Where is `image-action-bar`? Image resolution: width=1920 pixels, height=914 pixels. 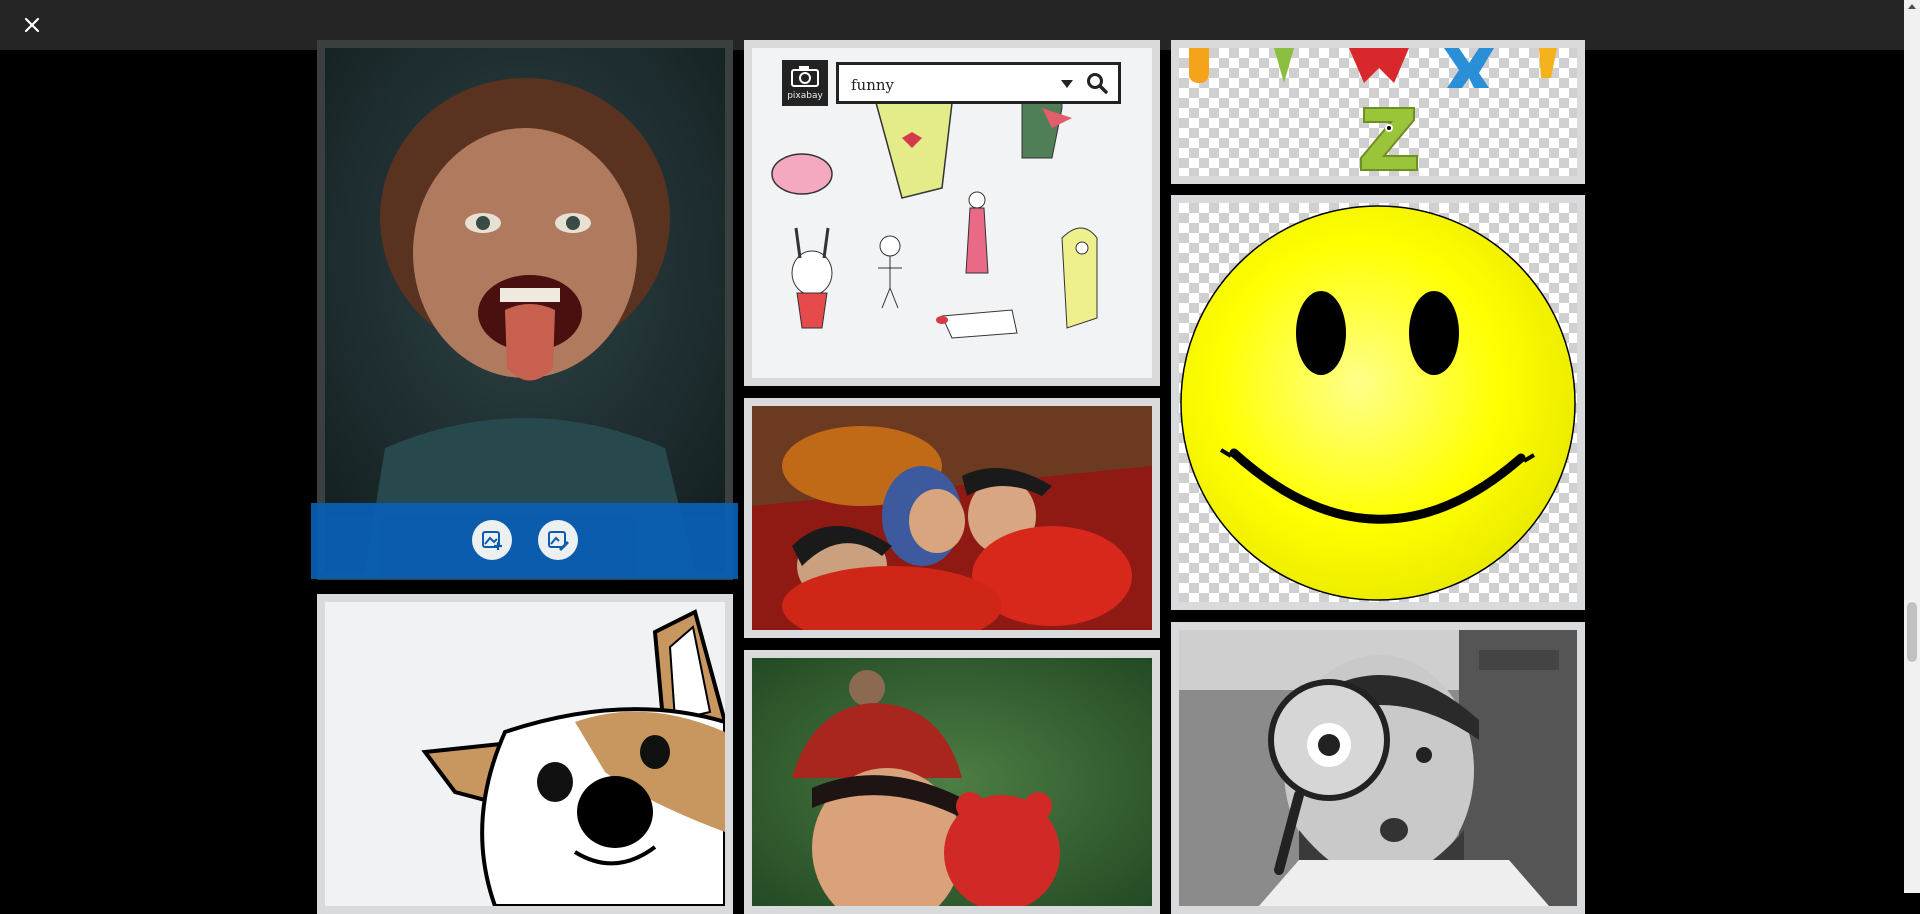 image-action-bar is located at coordinates (524, 541).